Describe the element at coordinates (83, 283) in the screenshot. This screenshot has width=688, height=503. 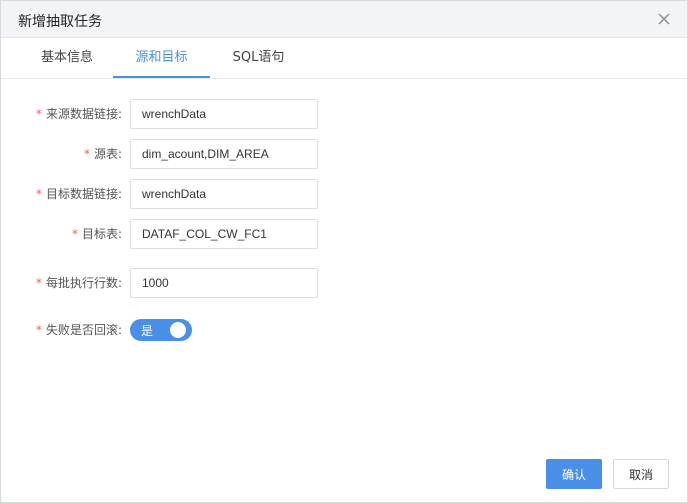
I see `batch-rows-label-text: 每批执行行数:` at that location.